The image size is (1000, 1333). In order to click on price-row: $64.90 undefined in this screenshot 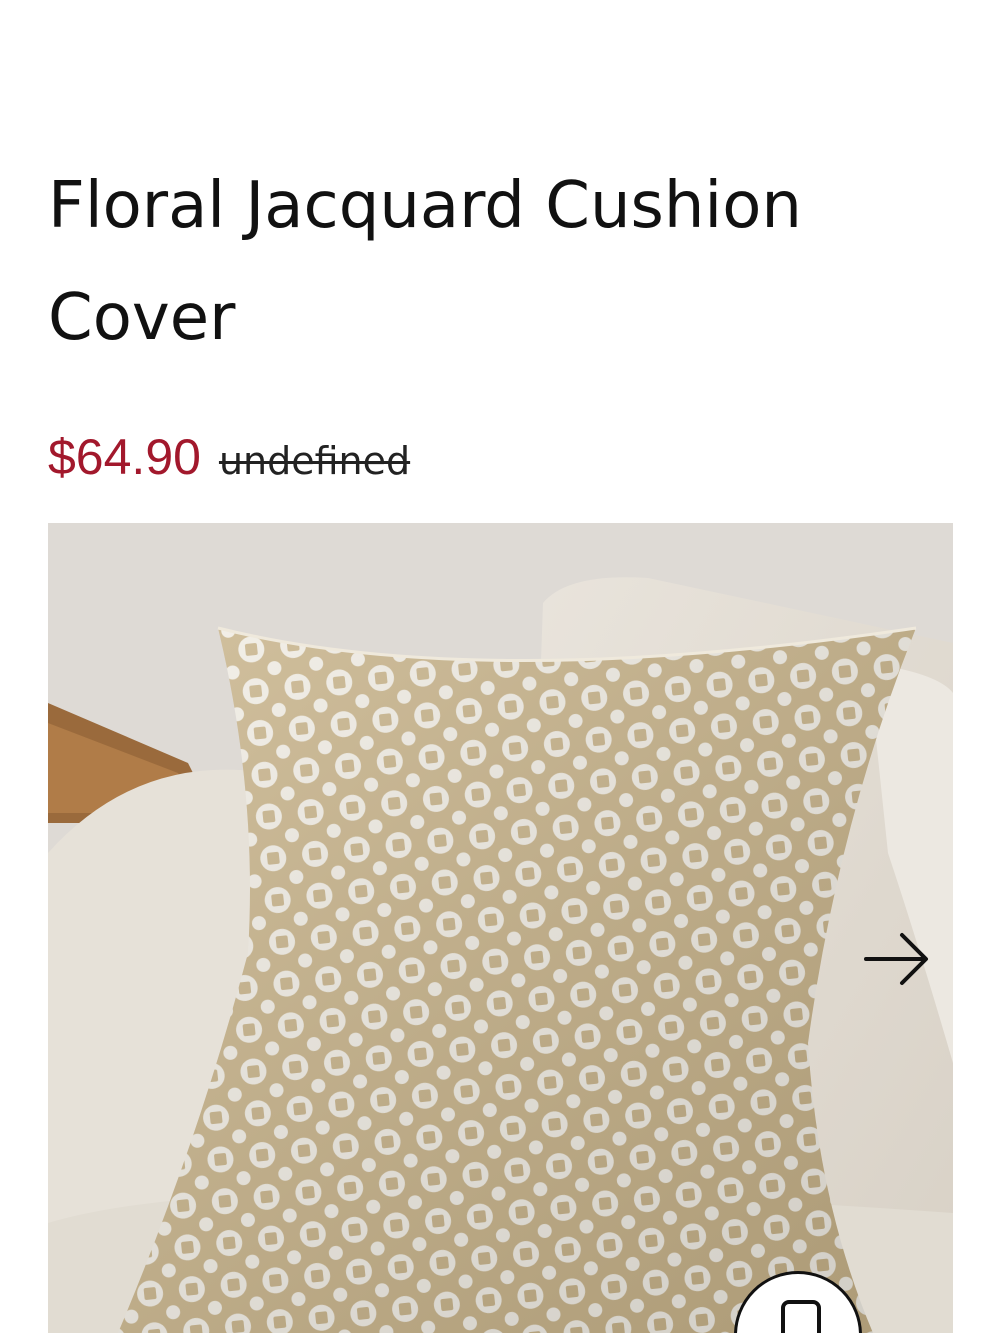, I will do `click(229, 459)`.